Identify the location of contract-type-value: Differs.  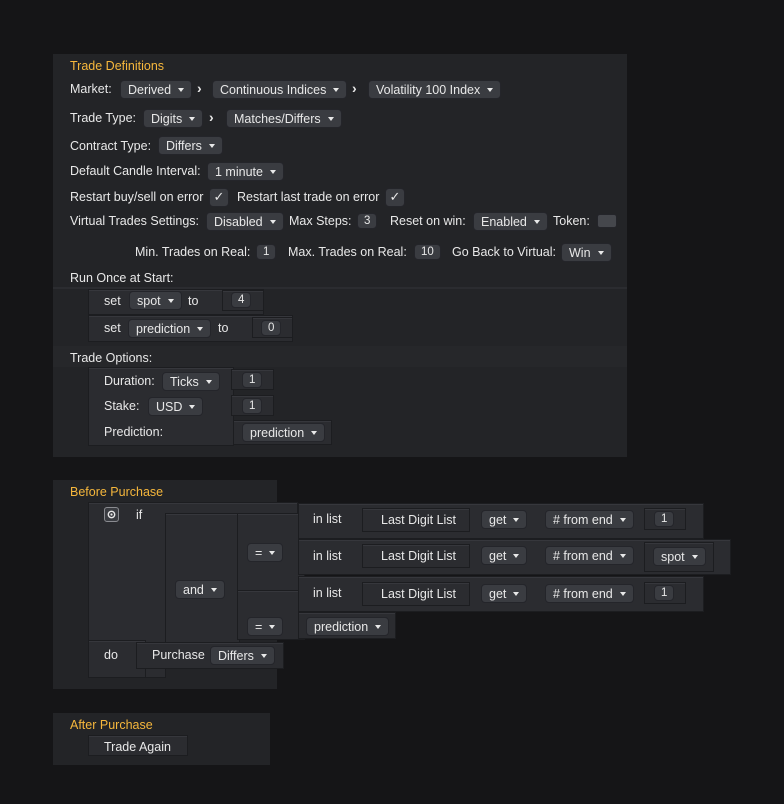
(184, 146).